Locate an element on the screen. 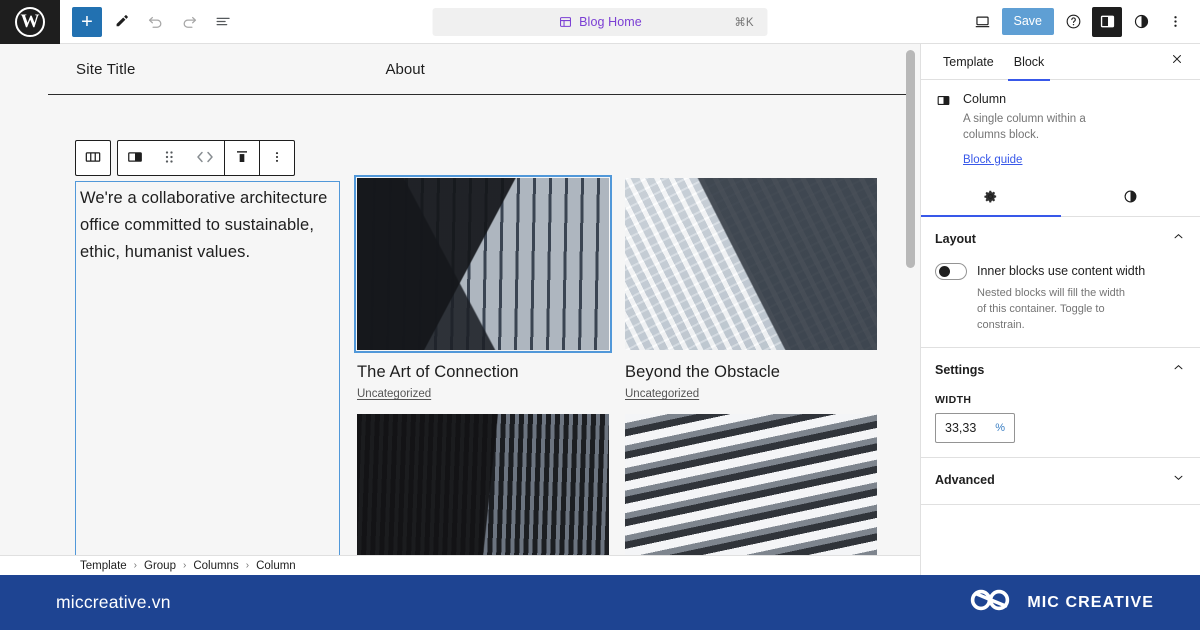  inner-blocks-toggle-row: Inner blocks use content width is located at coordinates (1060, 271).